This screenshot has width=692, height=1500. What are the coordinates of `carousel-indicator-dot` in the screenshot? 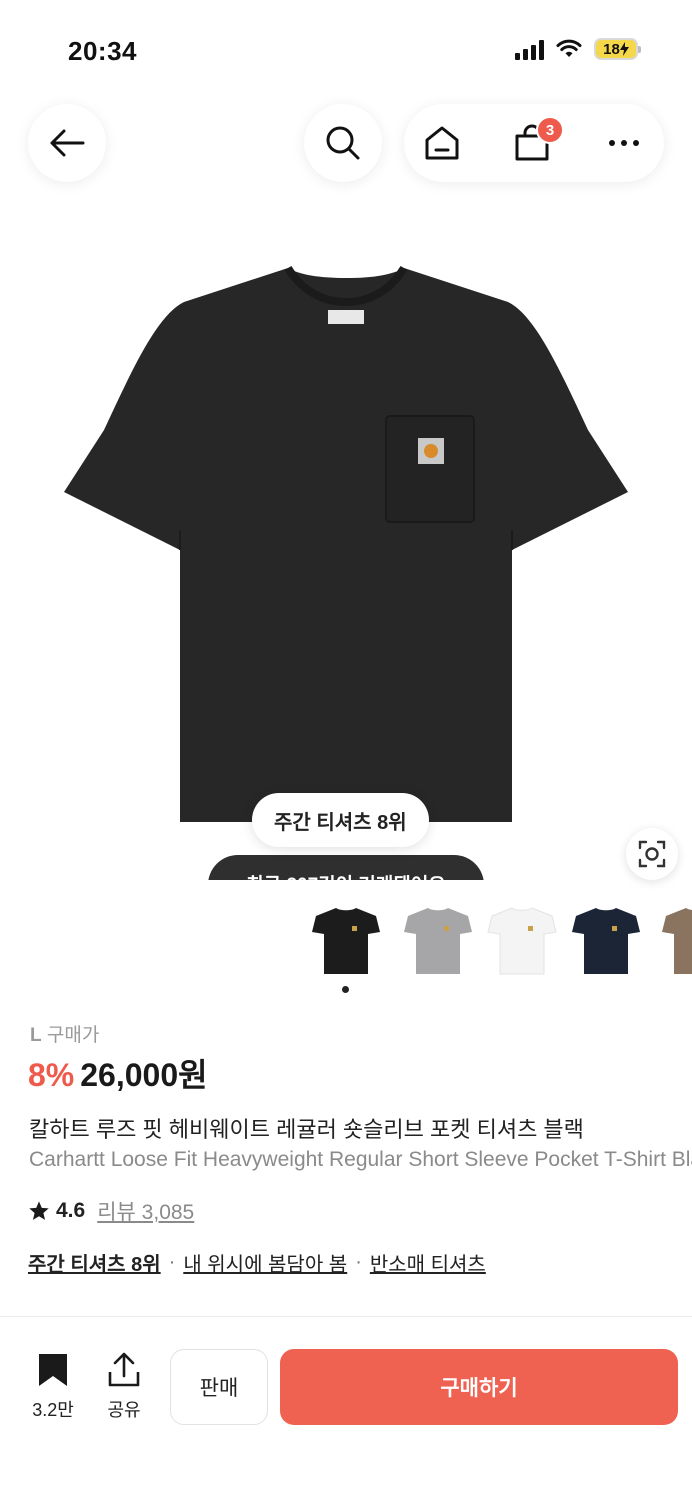 It's located at (345, 989).